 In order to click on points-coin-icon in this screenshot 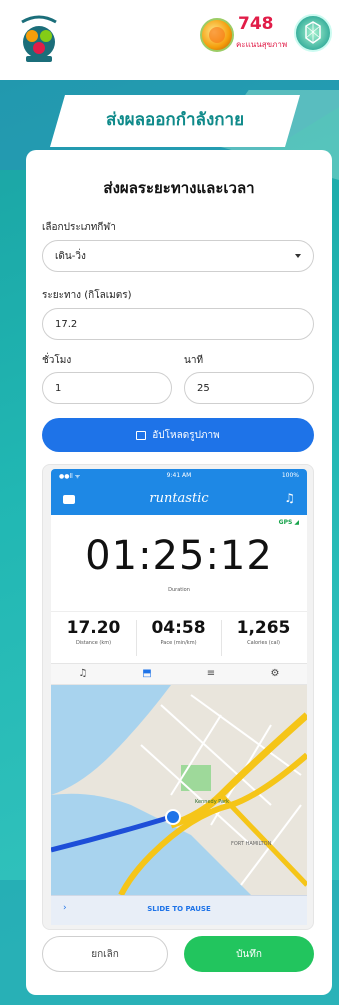, I will do `click(217, 35)`.